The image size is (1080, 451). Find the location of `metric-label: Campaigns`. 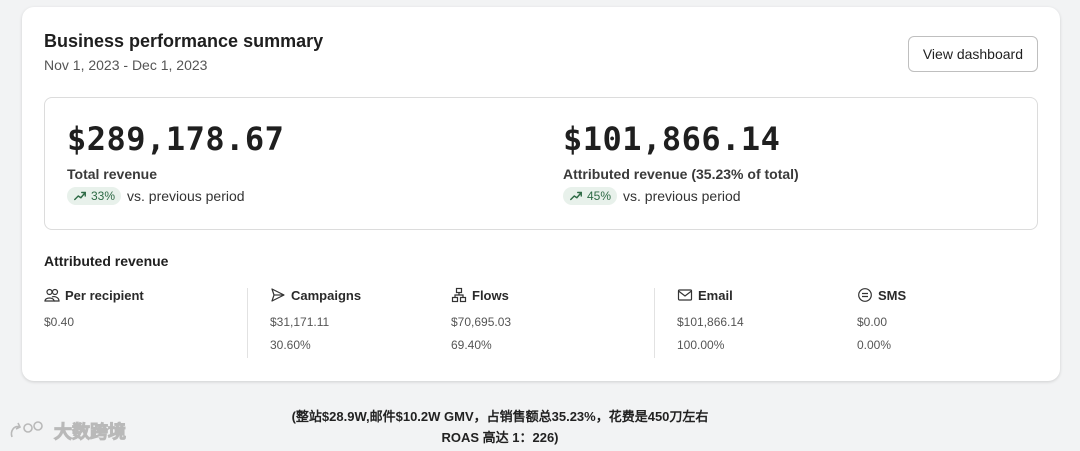

metric-label: Campaigns is located at coordinates (326, 295).